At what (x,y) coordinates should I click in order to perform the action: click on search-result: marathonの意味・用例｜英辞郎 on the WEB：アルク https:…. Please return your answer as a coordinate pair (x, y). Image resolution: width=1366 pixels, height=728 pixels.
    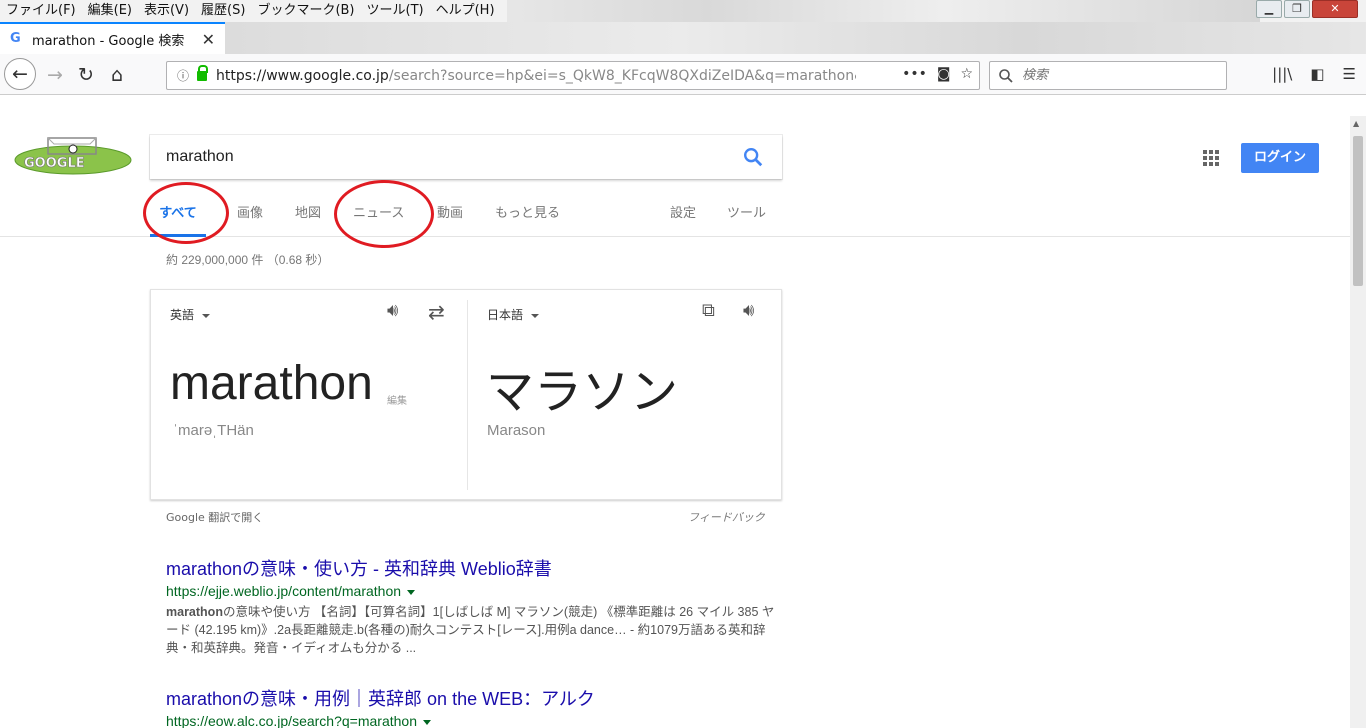
    Looking at the image, I should click on (471, 708).